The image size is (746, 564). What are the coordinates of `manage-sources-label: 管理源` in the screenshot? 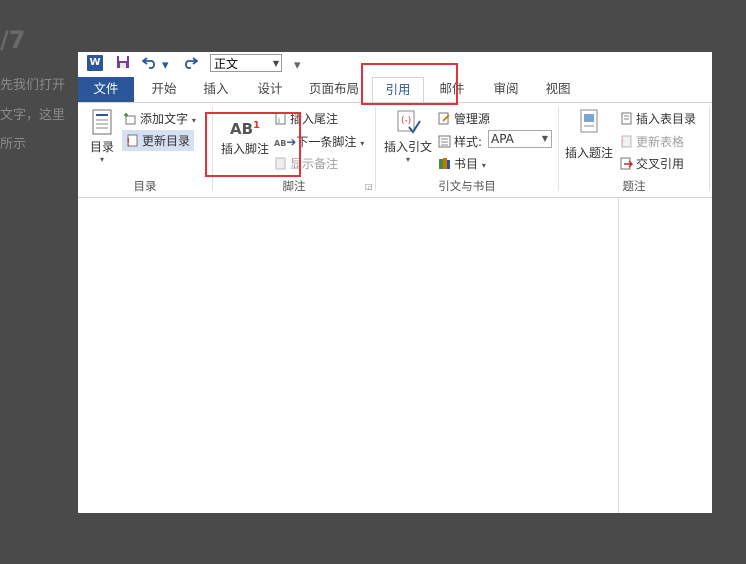 It's located at (472, 119).